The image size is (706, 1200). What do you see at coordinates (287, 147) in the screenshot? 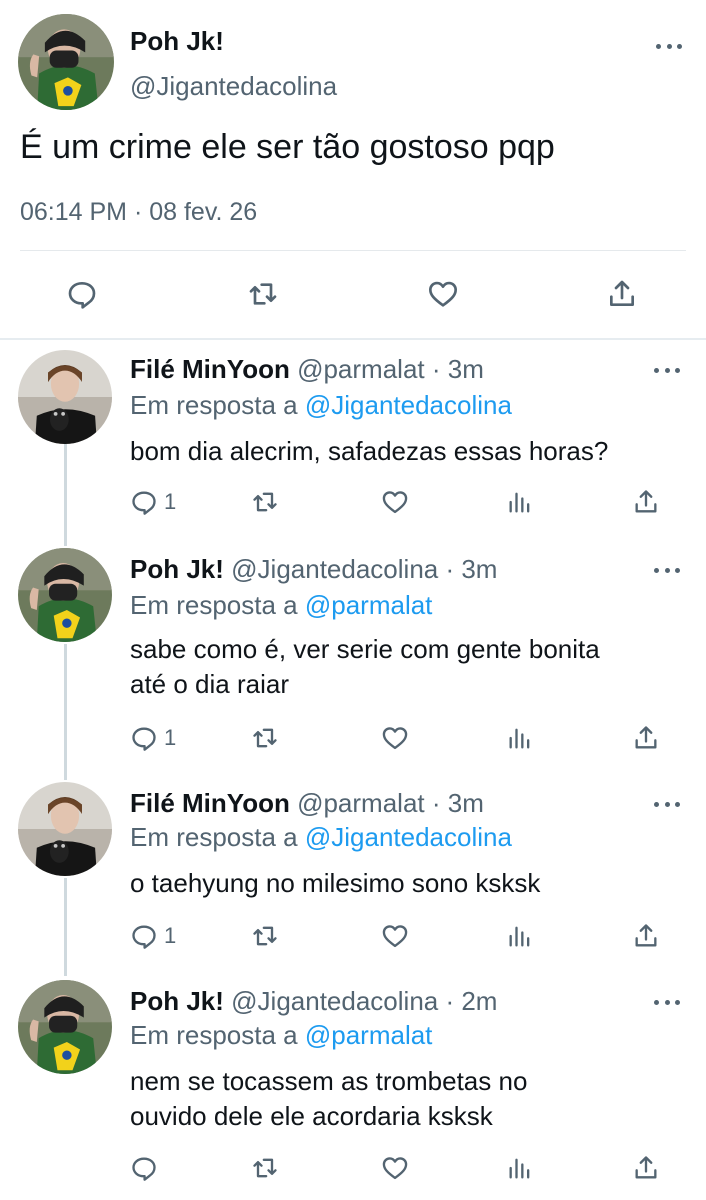
I see `tweet-text: É um crime ele ser tão gostoso pqp` at bounding box center [287, 147].